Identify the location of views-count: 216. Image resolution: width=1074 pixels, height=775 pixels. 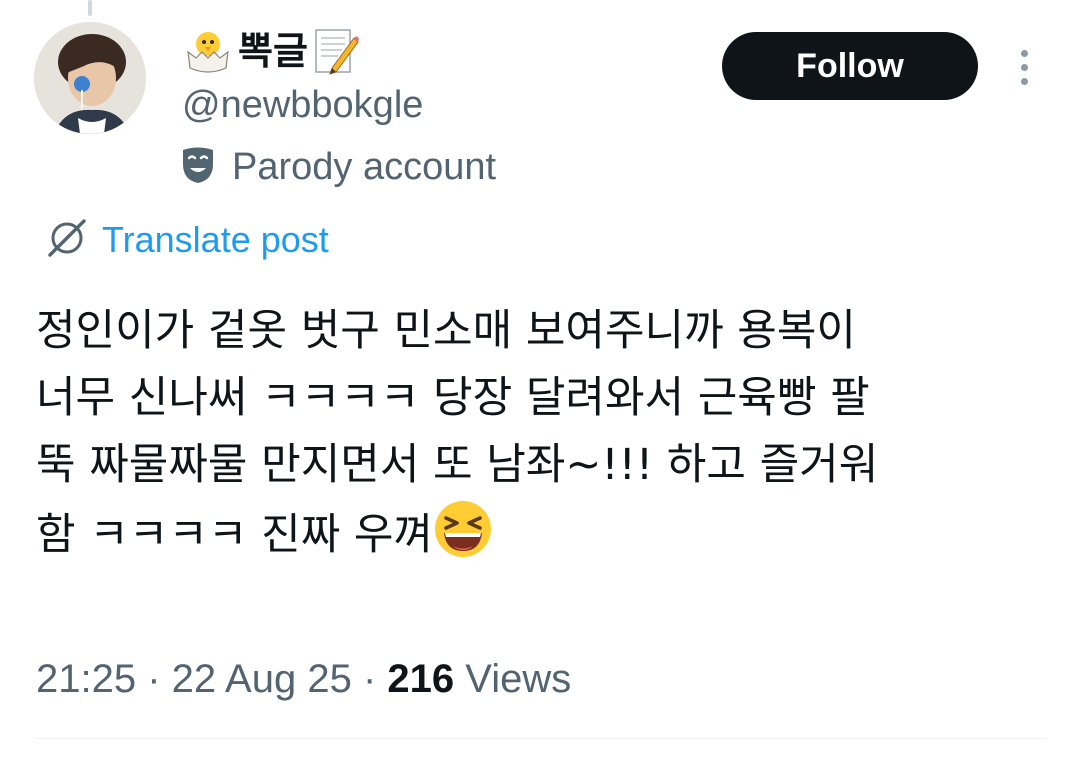
(420, 679).